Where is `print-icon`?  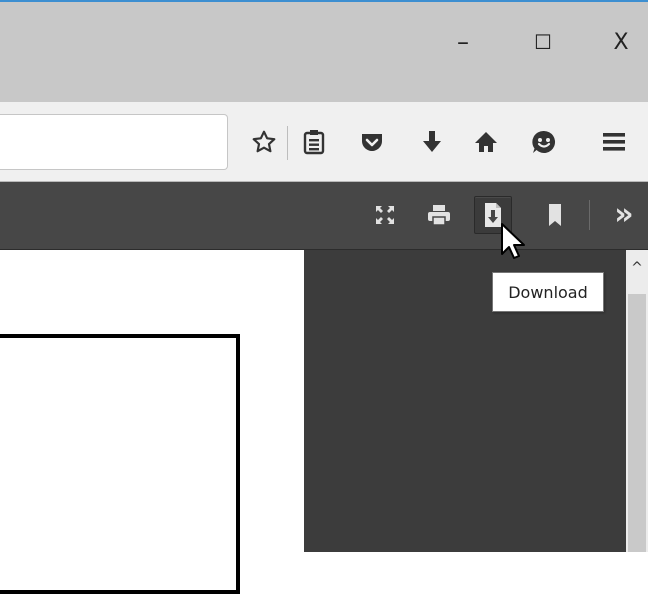
print-icon is located at coordinates (439, 215).